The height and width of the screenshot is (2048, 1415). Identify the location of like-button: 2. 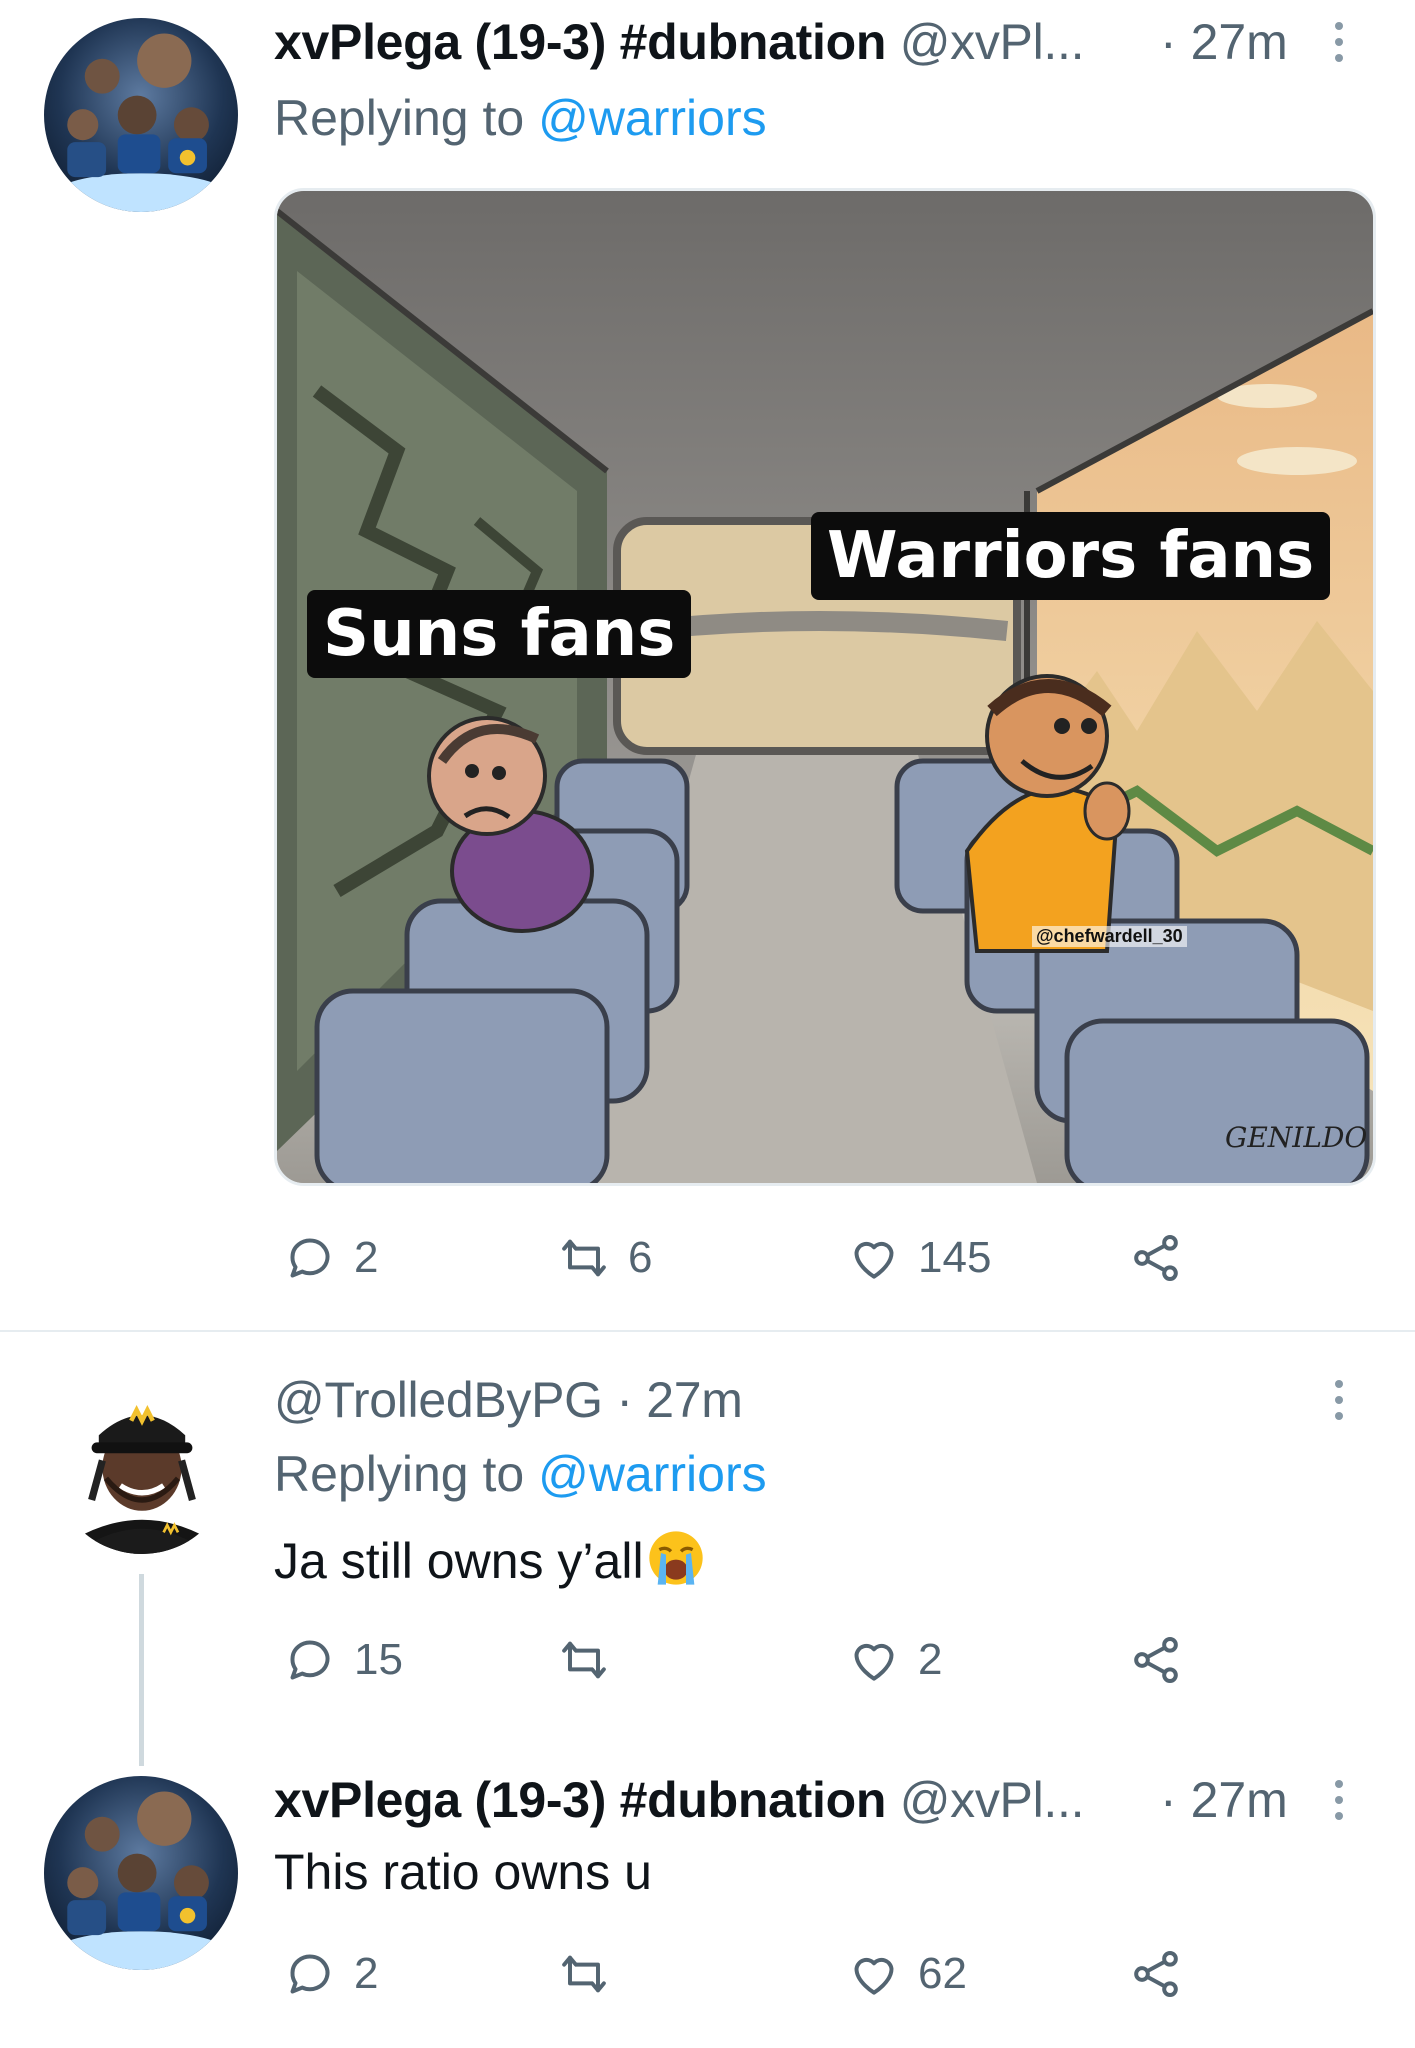
(894, 1660).